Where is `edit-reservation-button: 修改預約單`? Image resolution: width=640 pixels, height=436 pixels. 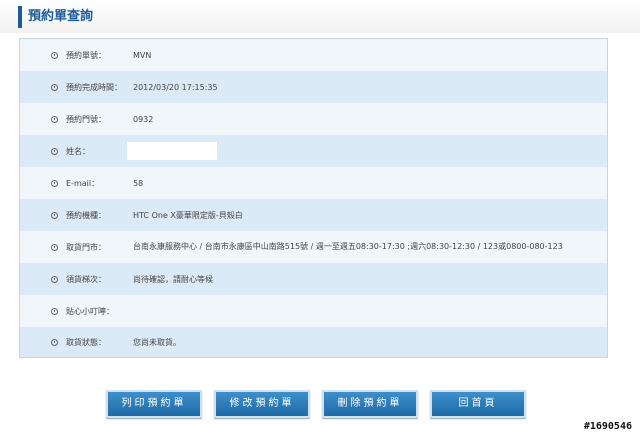 edit-reservation-button: 修改預約單 is located at coordinates (262, 404).